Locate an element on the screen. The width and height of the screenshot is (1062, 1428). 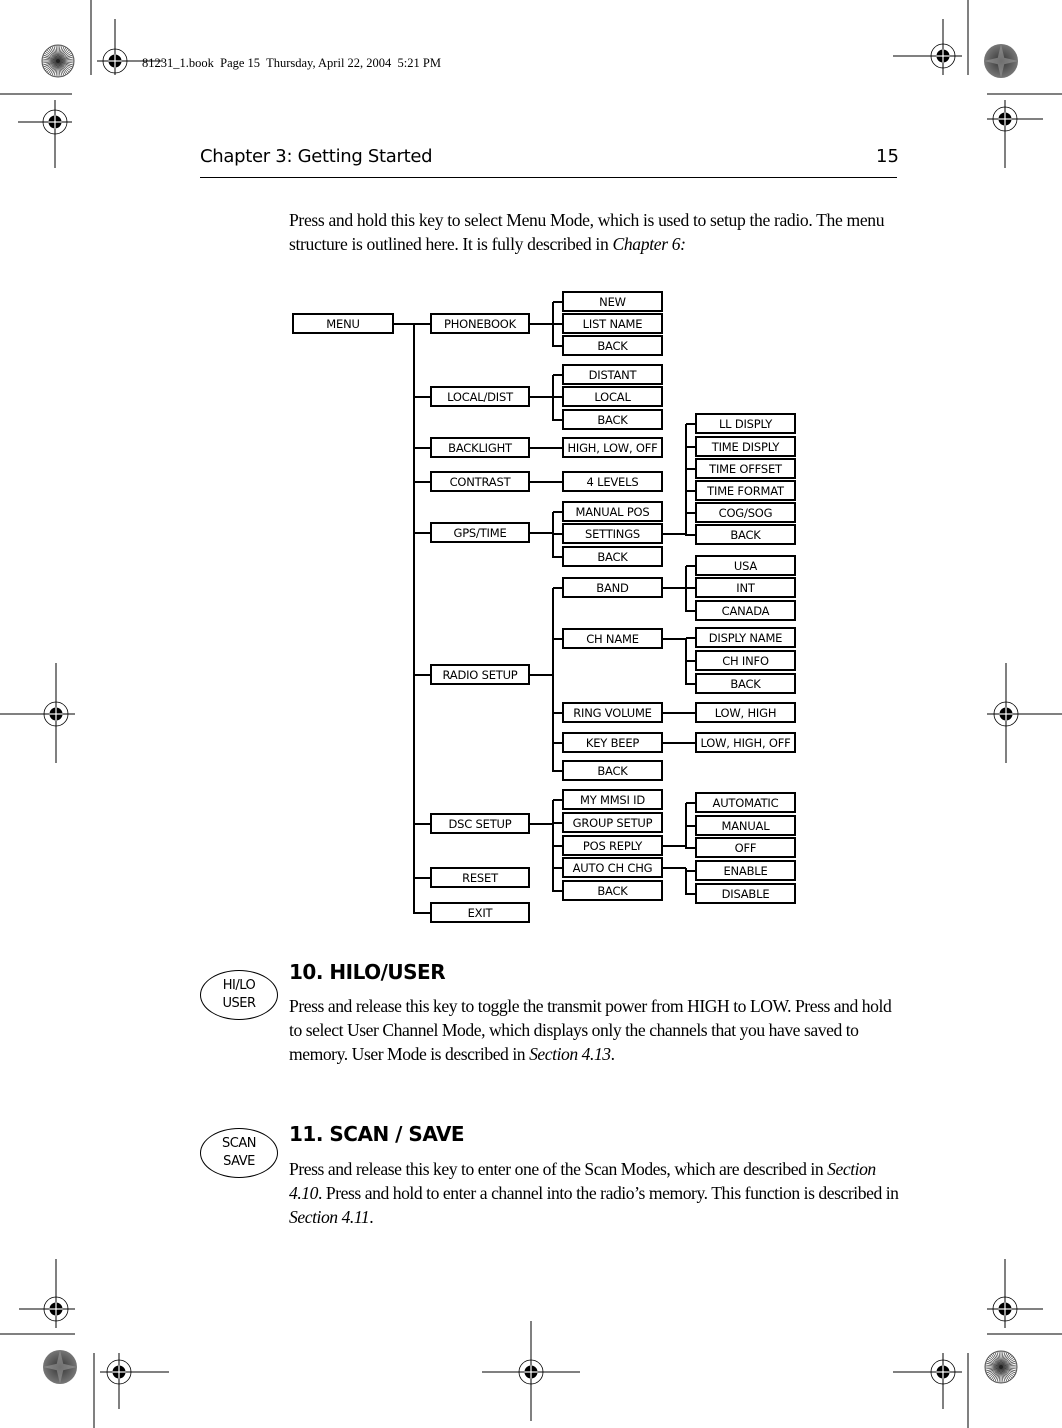
menu-root-box: MENU is located at coordinates (343, 323).